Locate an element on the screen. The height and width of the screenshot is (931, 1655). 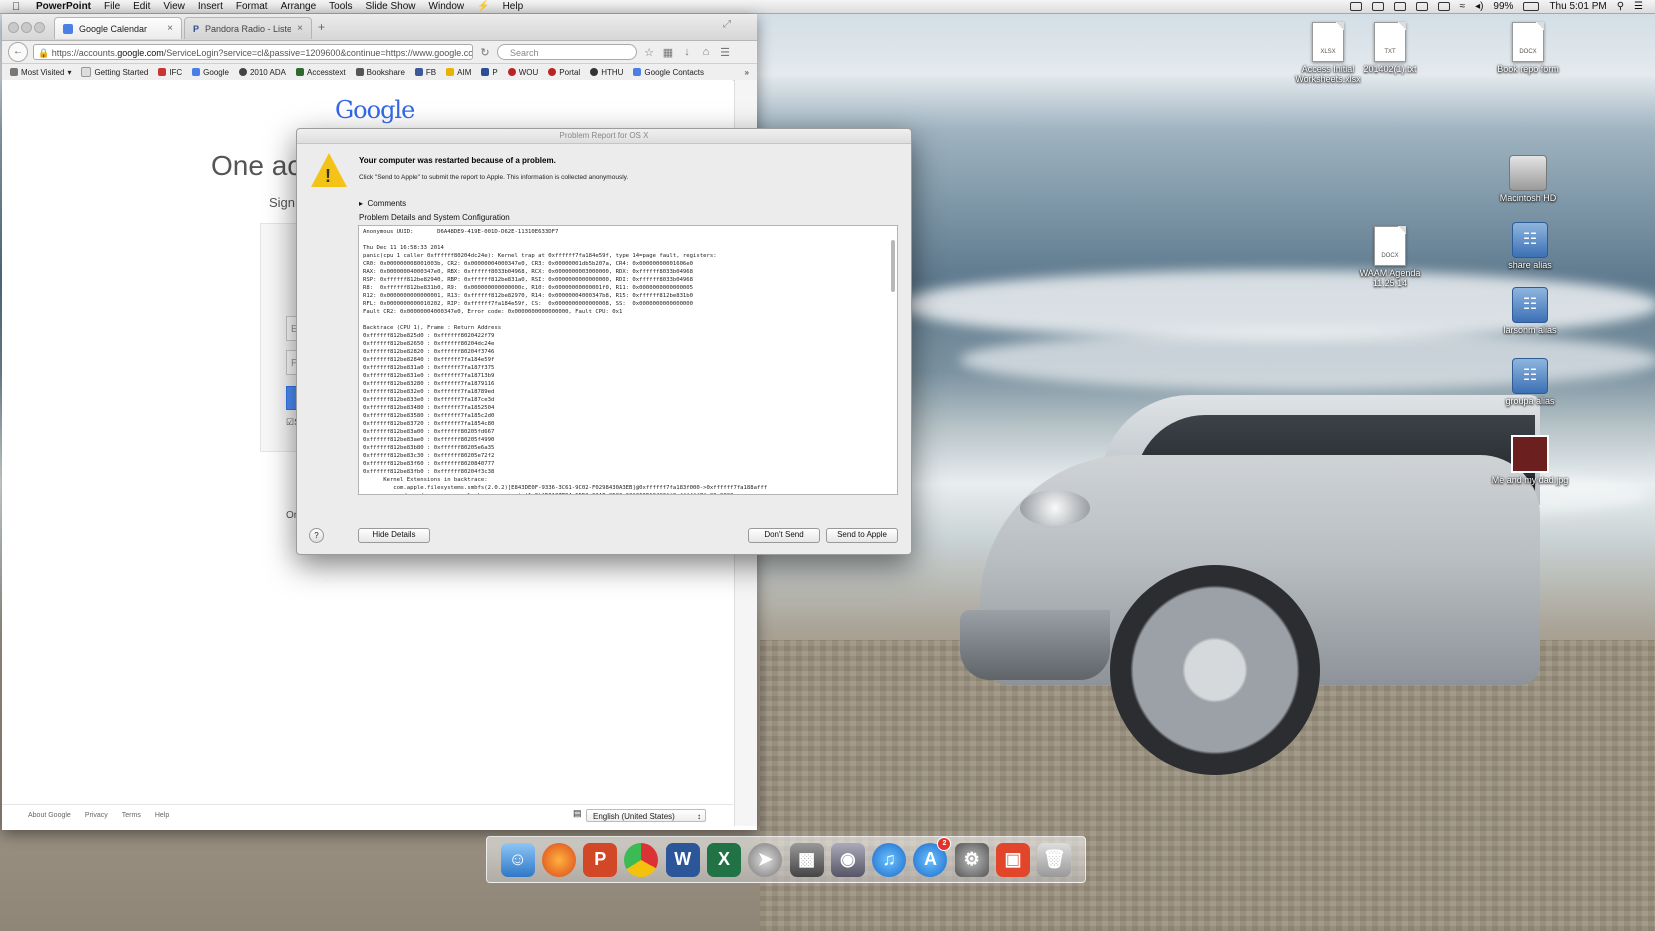
menu-tools: Tools is located at coordinates (340, 6).